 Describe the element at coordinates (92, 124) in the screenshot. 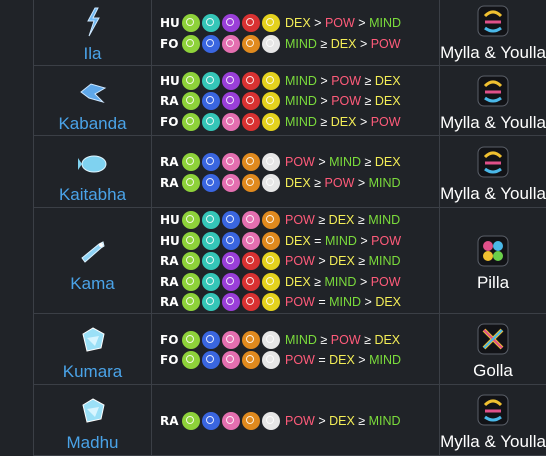

I see `mag-name: Kabanda` at that location.